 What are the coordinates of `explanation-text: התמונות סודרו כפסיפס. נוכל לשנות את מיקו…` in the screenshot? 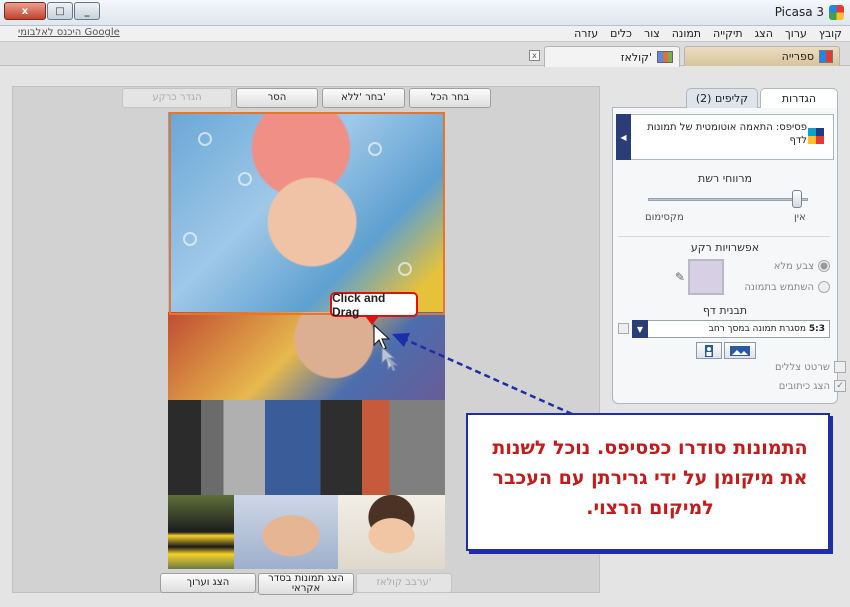 It's located at (650, 478).